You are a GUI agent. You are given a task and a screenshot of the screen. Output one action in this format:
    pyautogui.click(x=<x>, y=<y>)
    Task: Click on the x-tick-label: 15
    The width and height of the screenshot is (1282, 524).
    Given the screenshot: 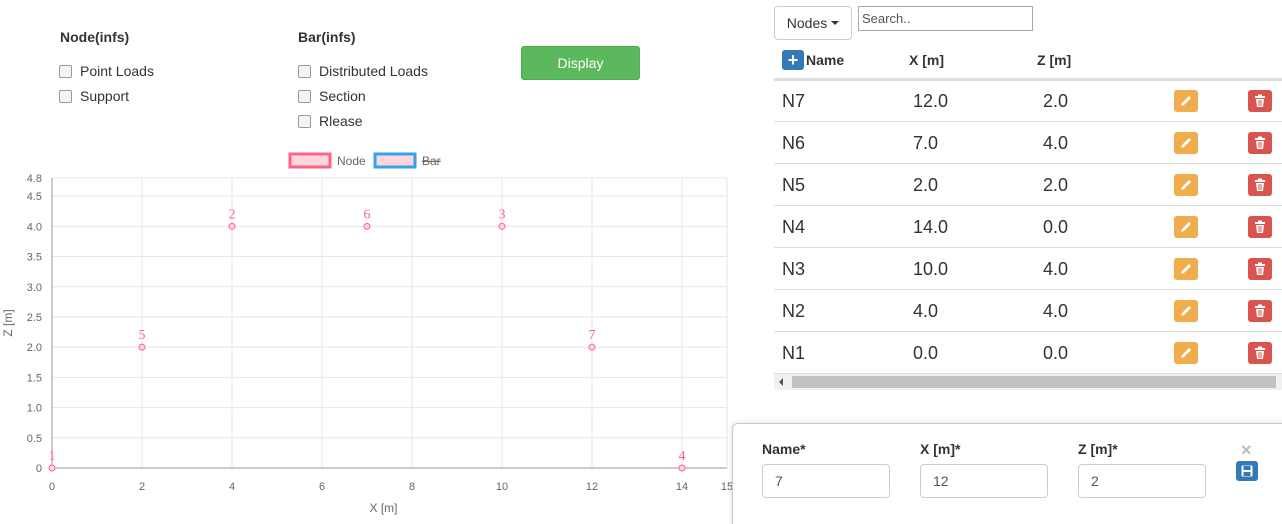 What is the action you would take?
    pyautogui.click(x=726, y=487)
    